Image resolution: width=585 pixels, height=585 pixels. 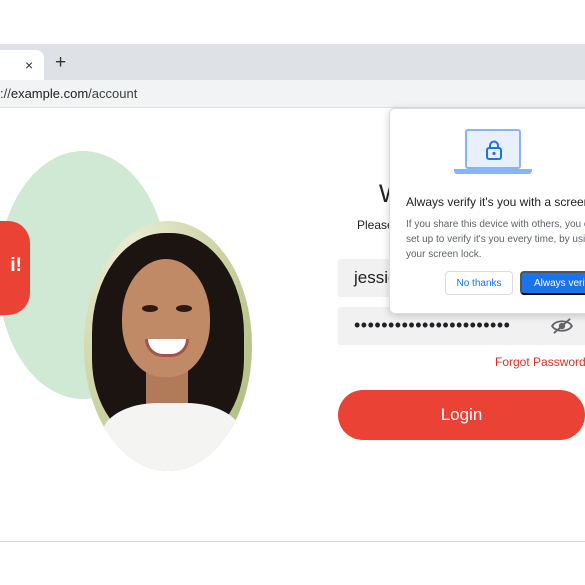 What do you see at coordinates (29, 65) in the screenshot?
I see `close-icon: ×` at bounding box center [29, 65].